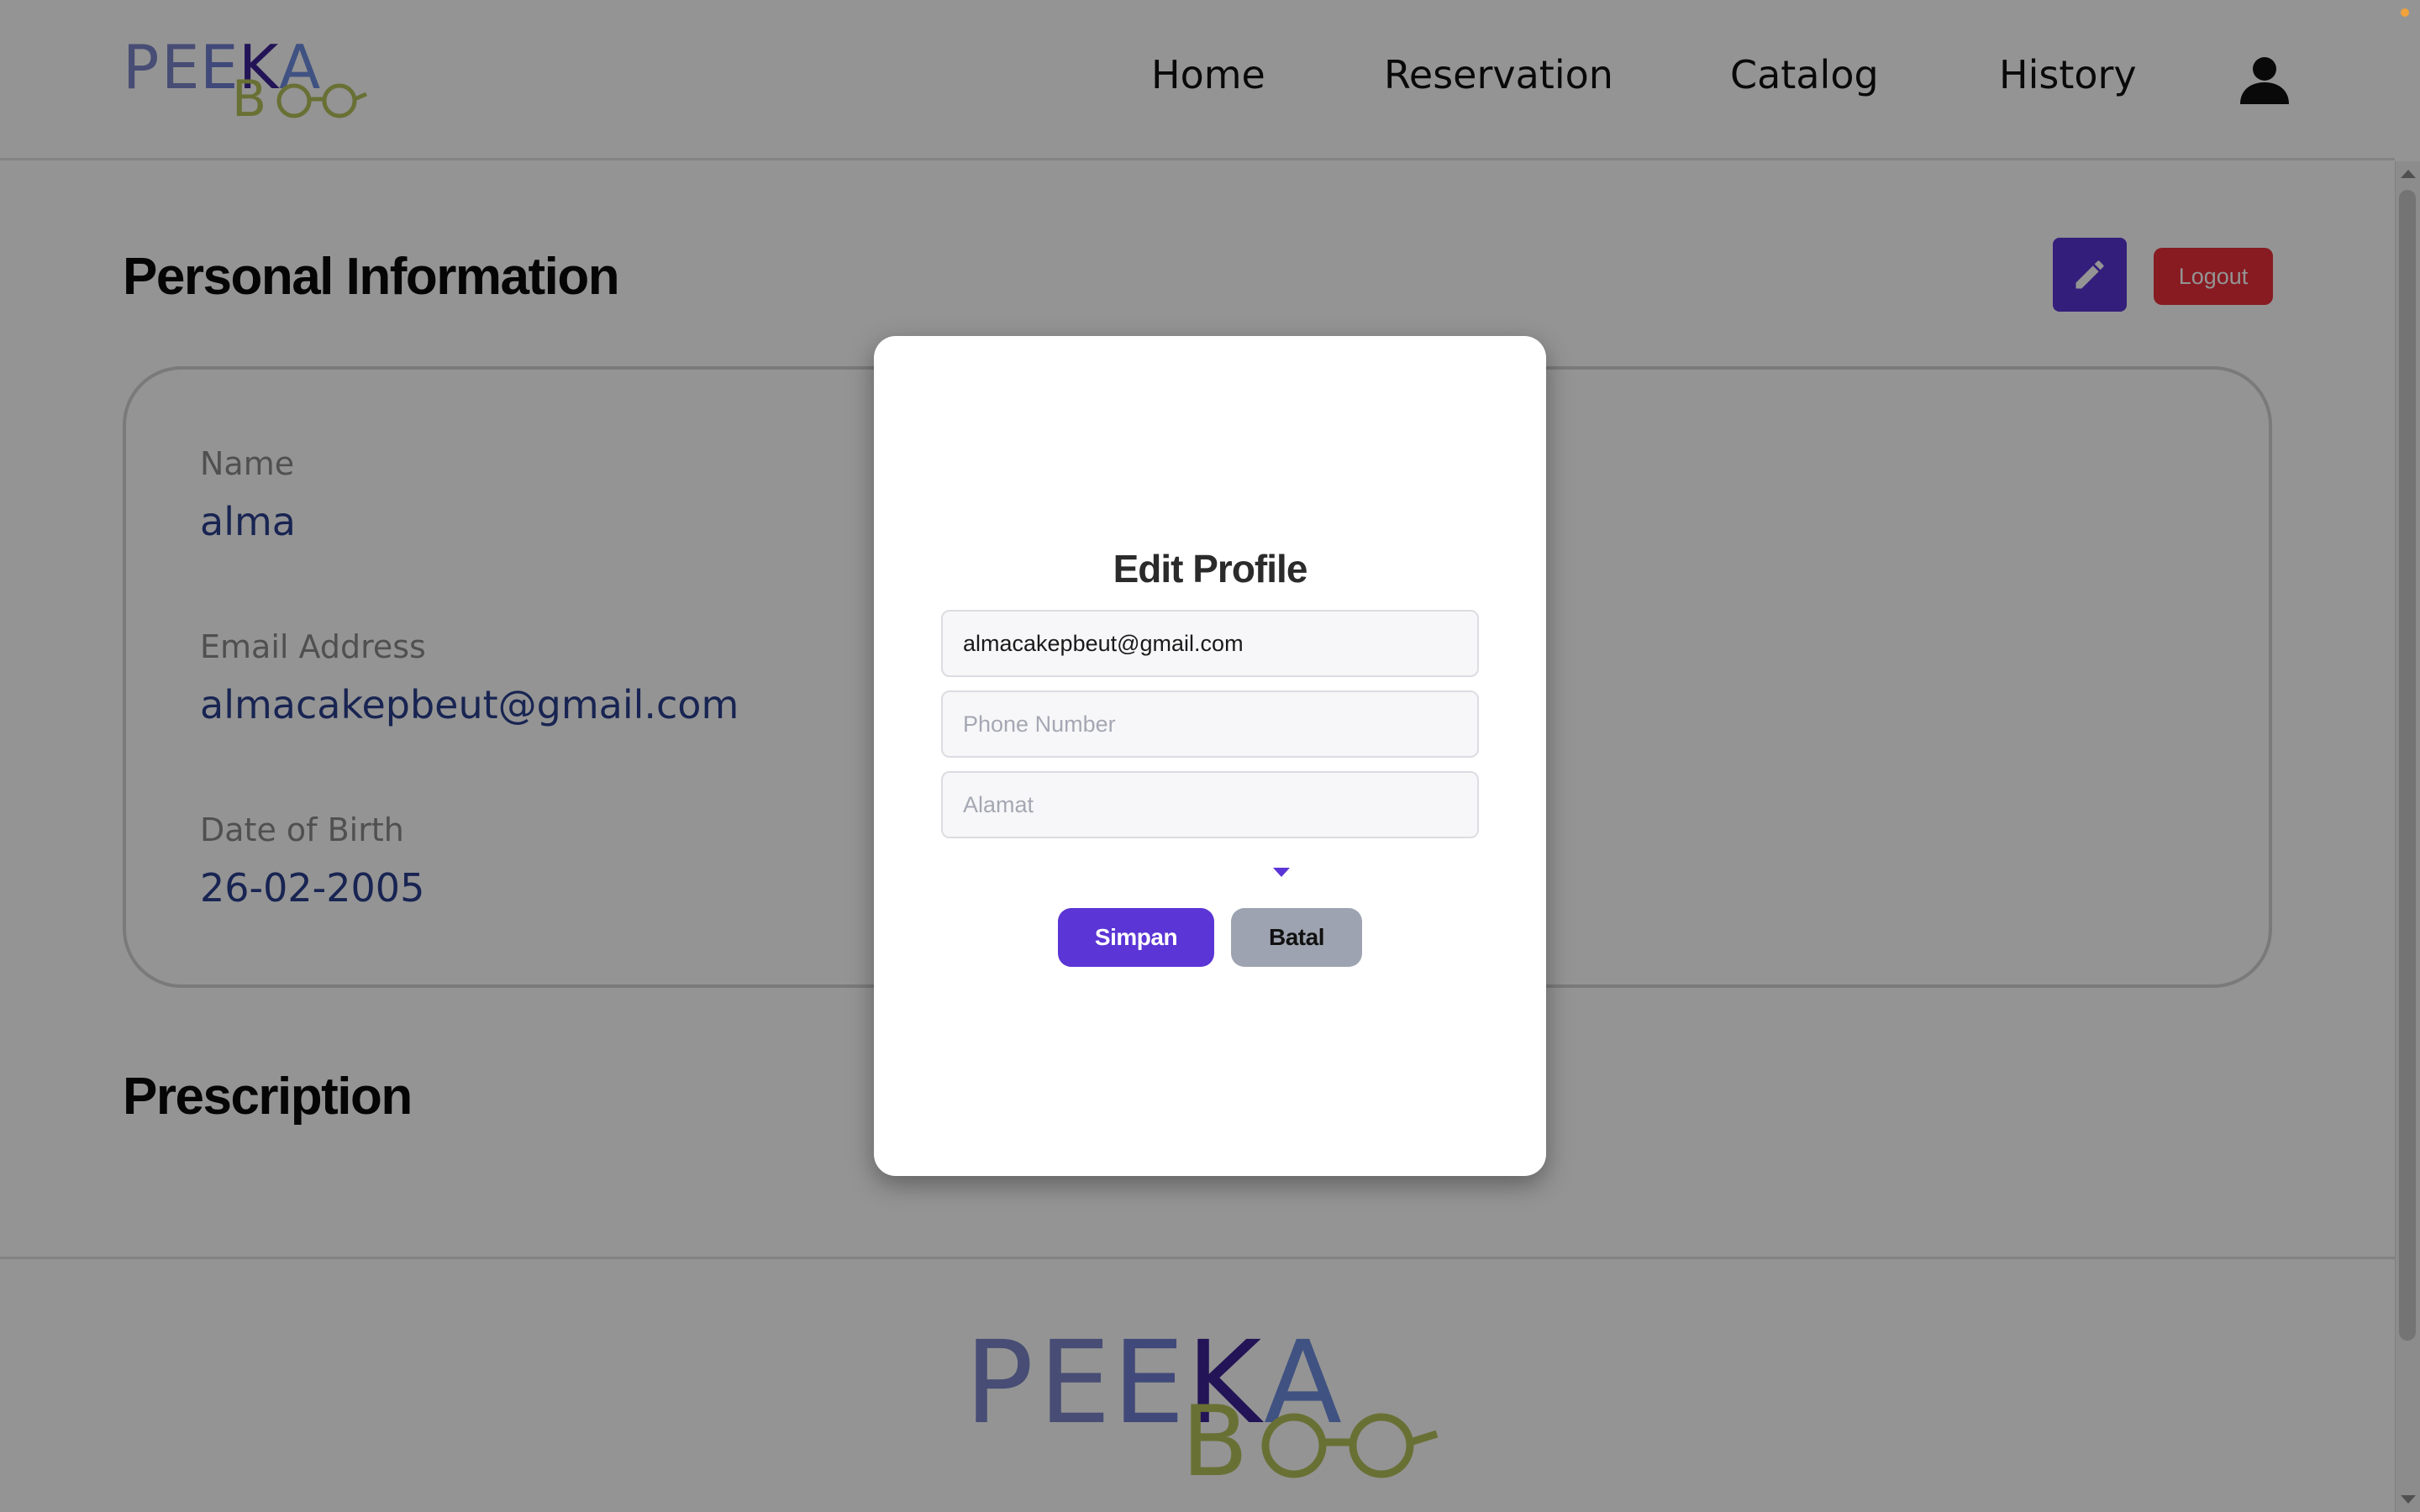 Image resolution: width=2420 pixels, height=1512 pixels. Describe the element at coordinates (1210, 724) in the screenshot. I see `phone-input` at that location.